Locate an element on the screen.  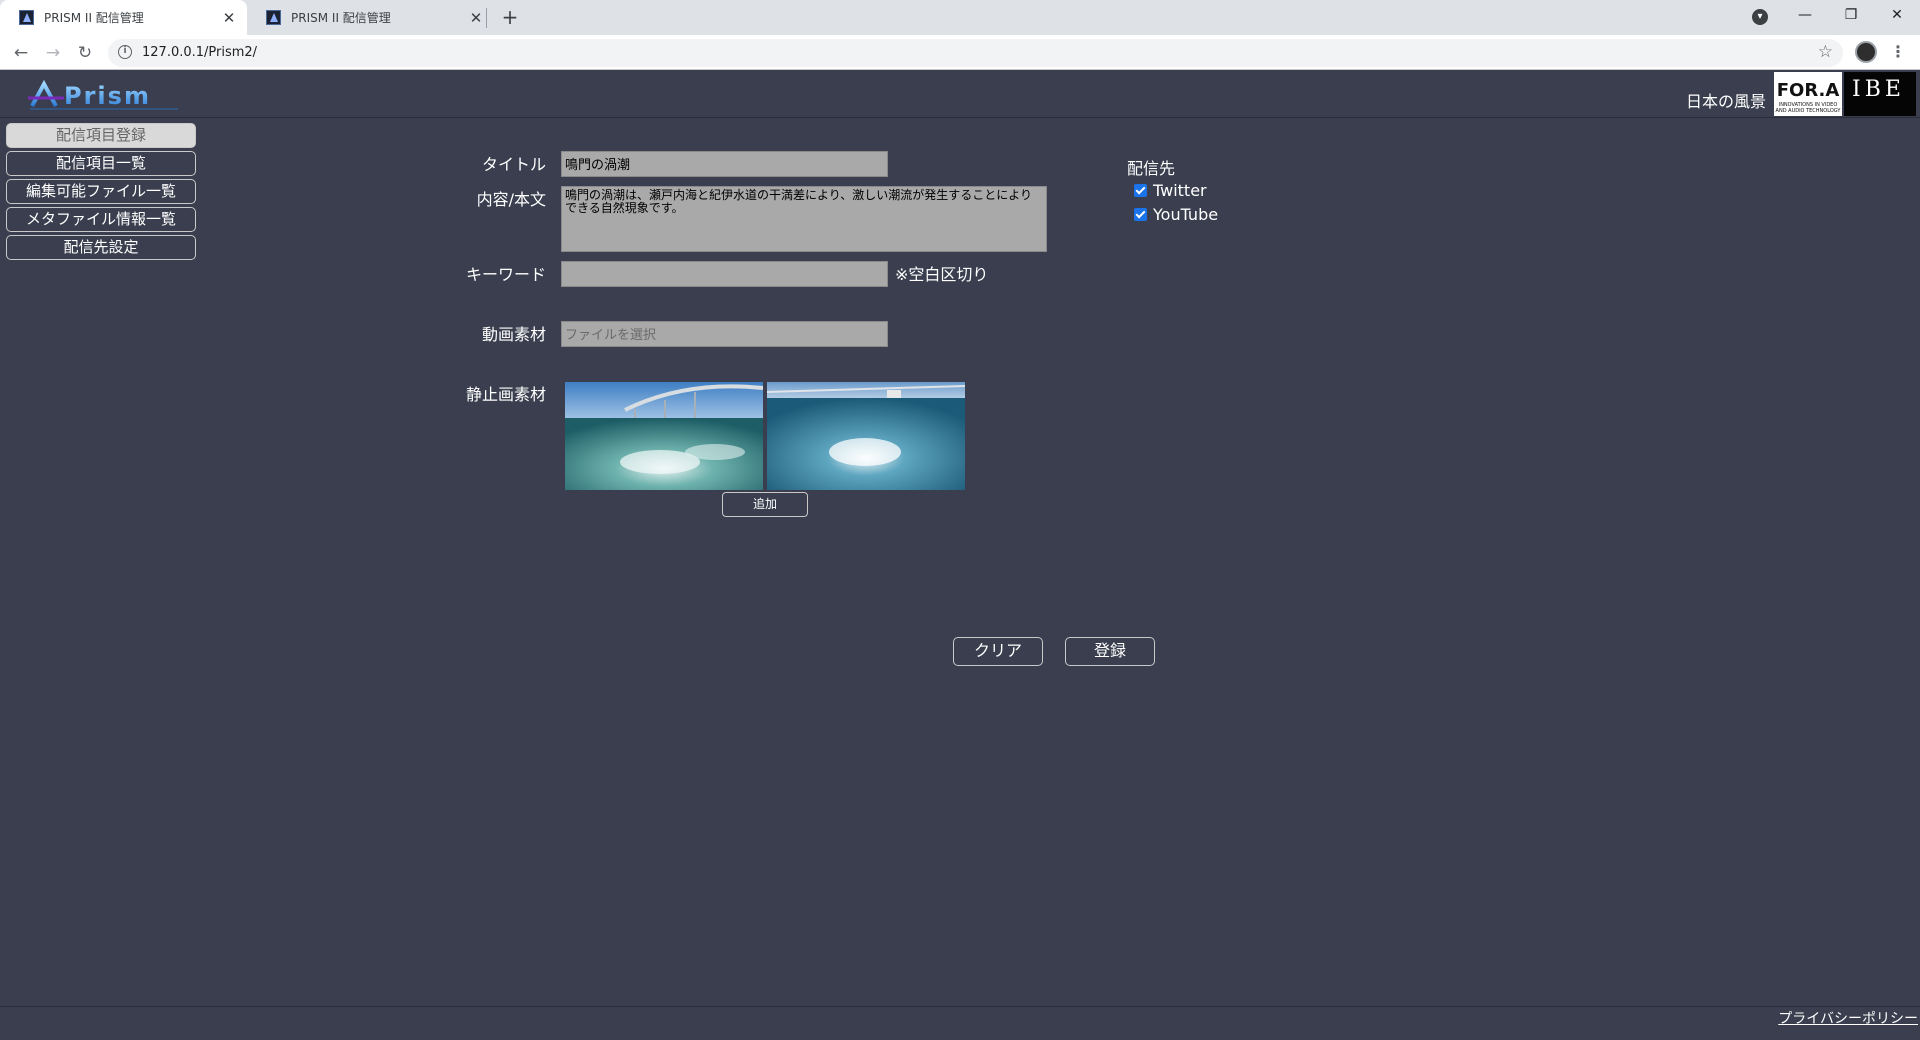
submit-button: 登録 is located at coordinates (1110, 651).